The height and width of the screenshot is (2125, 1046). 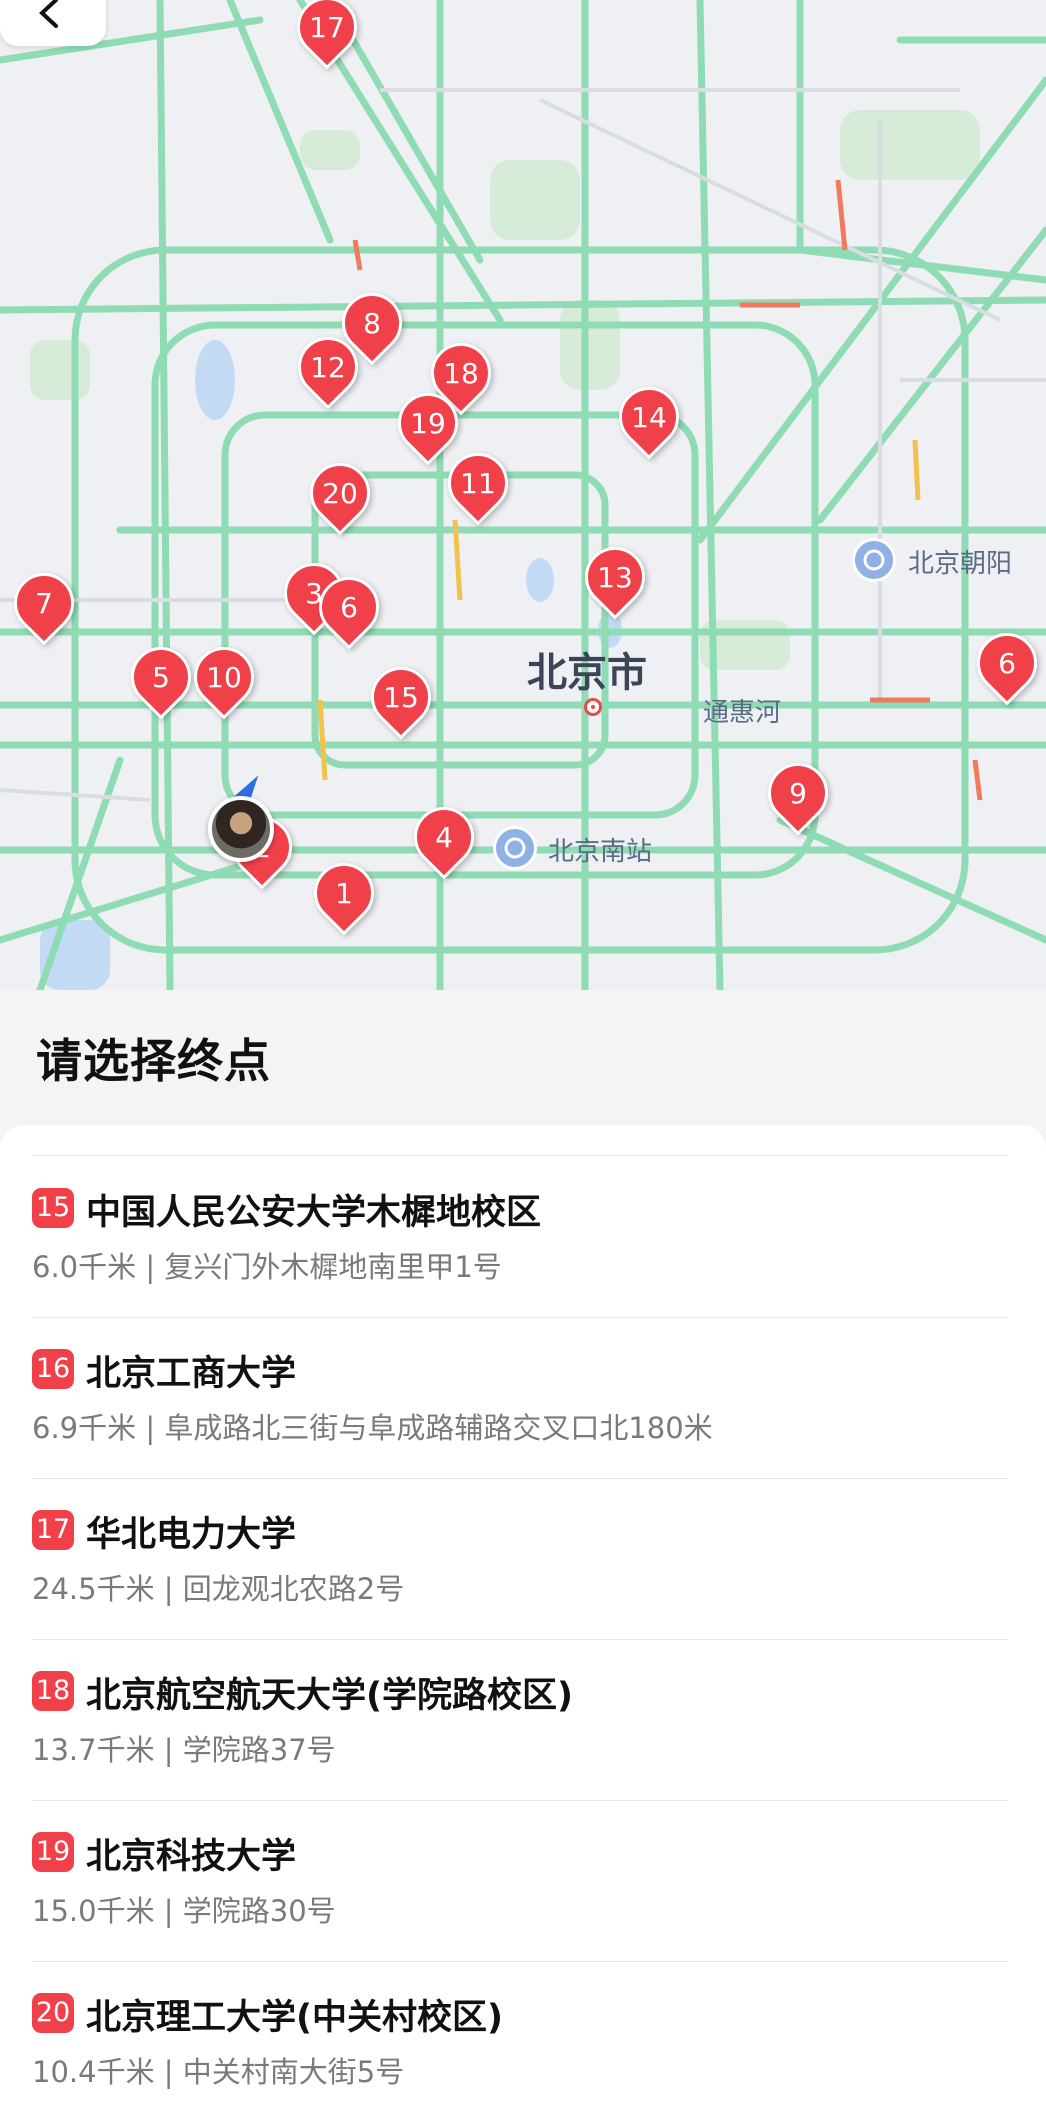 What do you see at coordinates (798, 793) in the screenshot?
I see `map-pin: 9` at bounding box center [798, 793].